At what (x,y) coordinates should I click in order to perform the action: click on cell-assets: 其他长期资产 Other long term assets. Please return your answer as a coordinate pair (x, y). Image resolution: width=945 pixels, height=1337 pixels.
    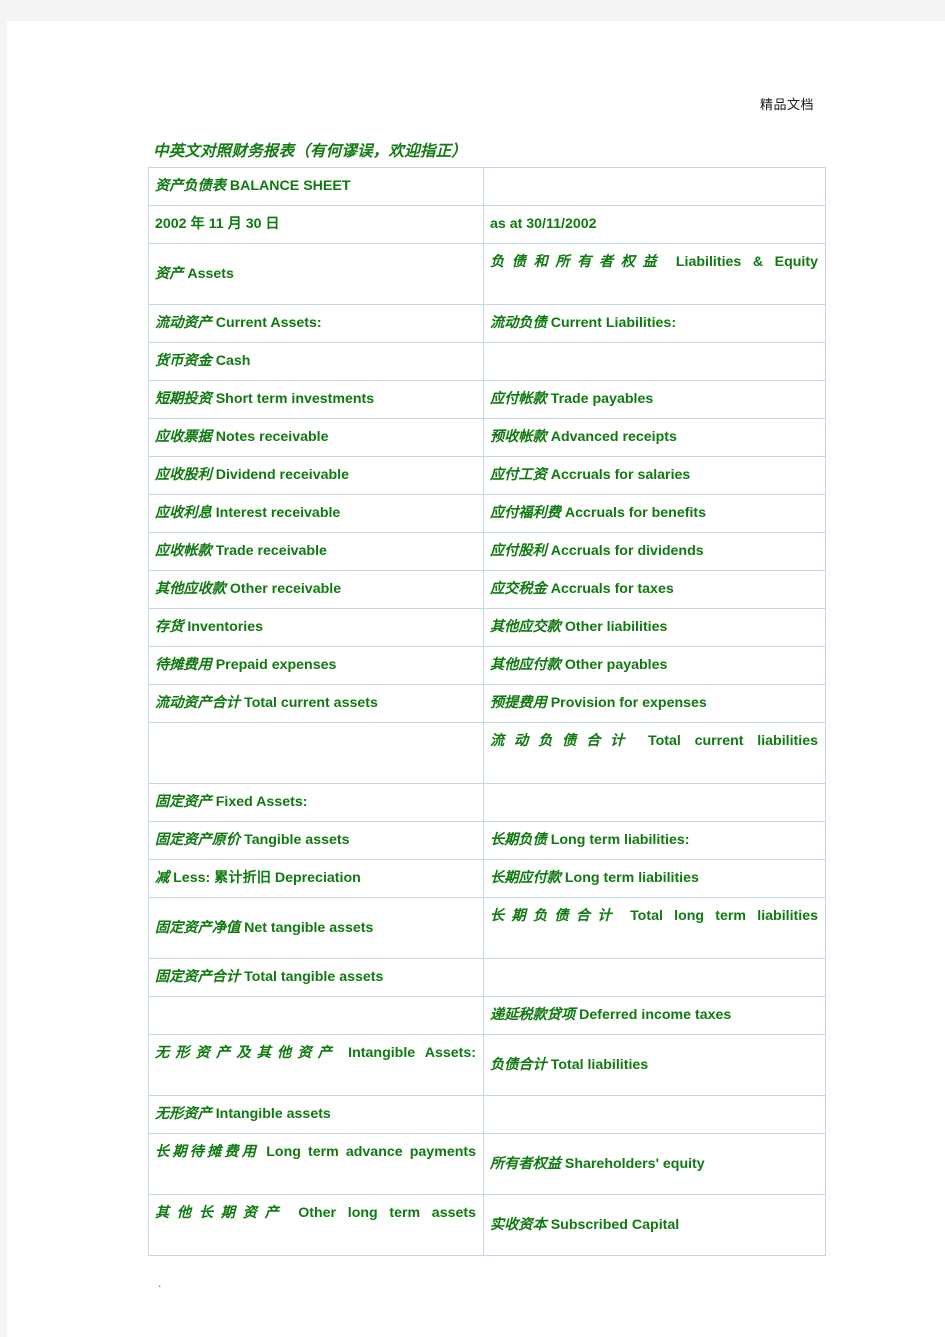
    Looking at the image, I should click on (316, 1225).